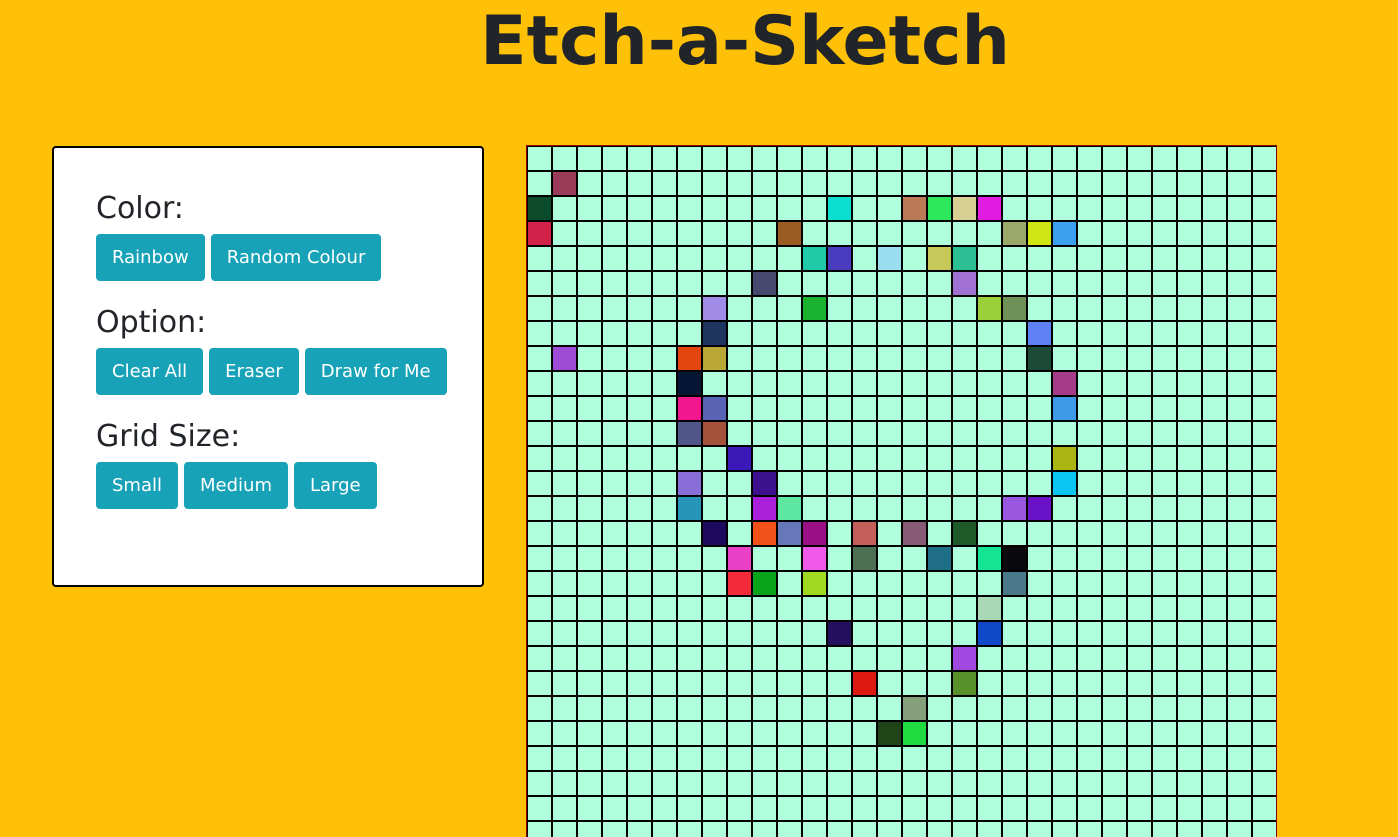 The height and width of the screenshot is (837, 1398). I want to click on rainbow-button: Rainbow, so click(150, 257).